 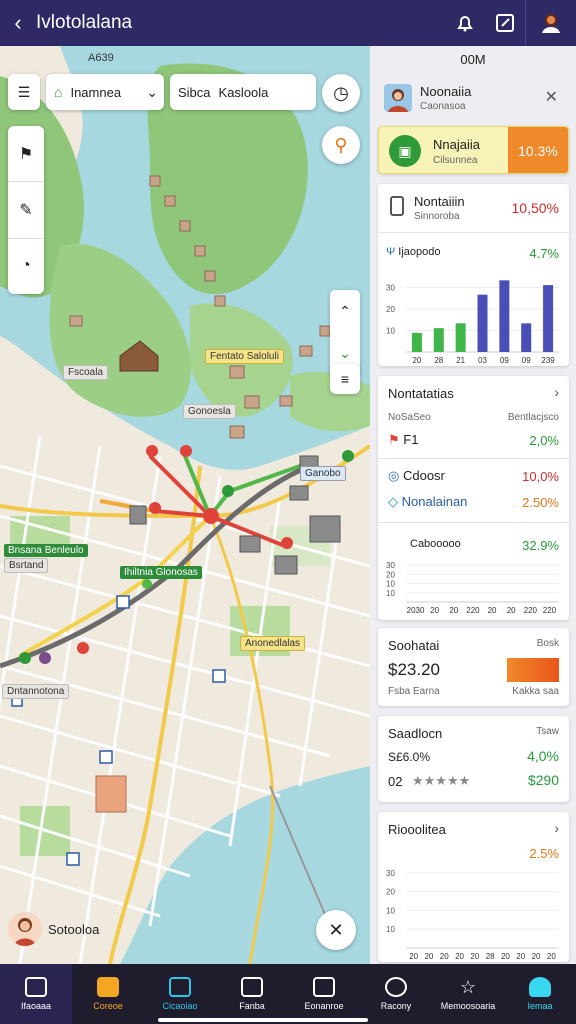 What do you see at coordinates (535, 691) in the screenshot?
I see `amount-sub-right: Kakka saa` at bounding box center [535, 691].